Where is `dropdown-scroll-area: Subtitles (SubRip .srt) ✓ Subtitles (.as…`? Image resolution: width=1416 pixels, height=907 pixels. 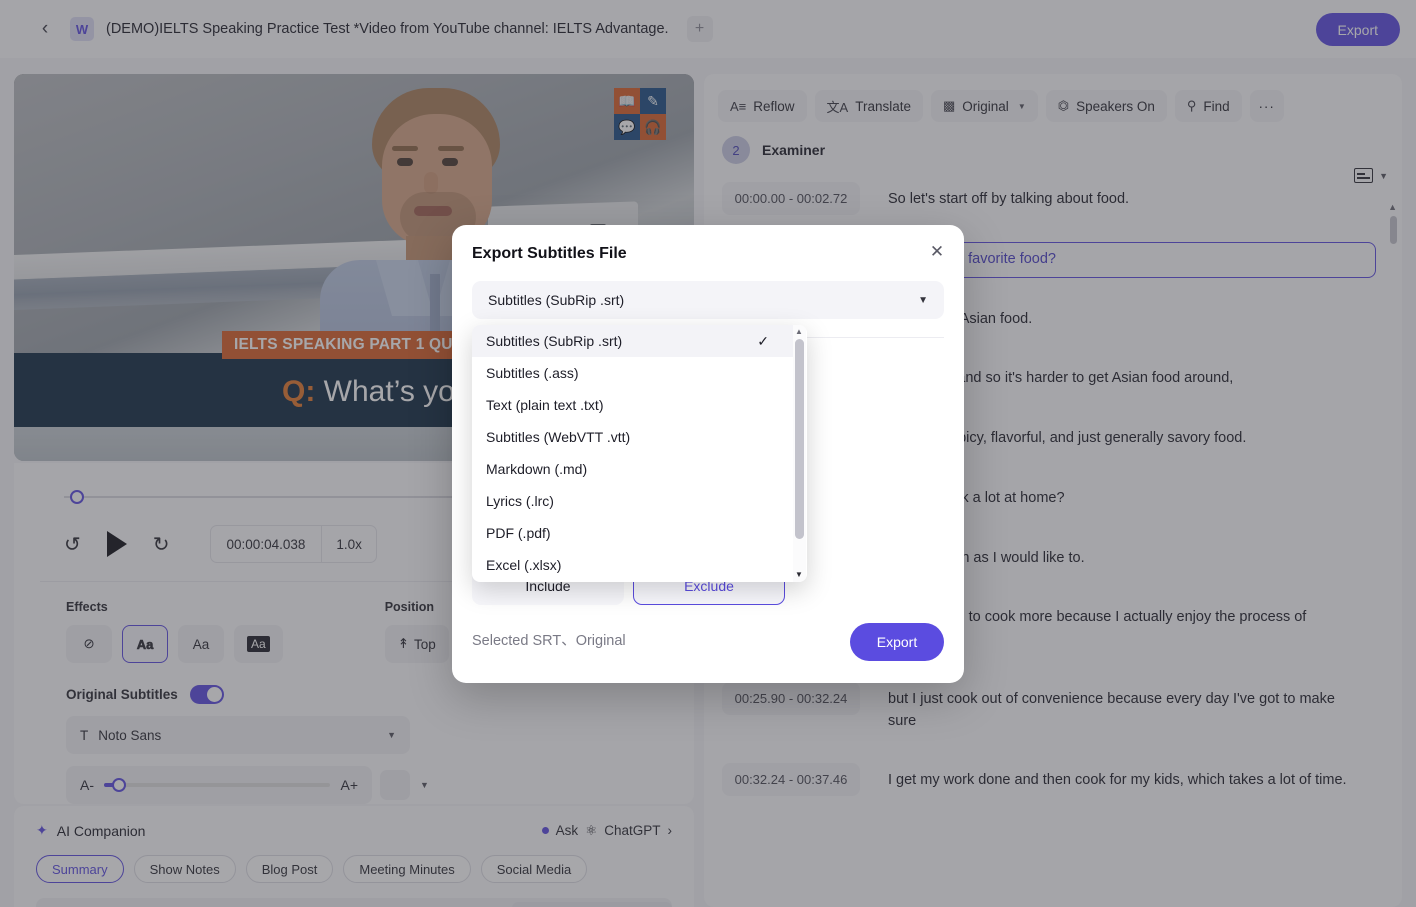 dropdown-scroll-area: Subtitles (SubRip .srt) ✓ Subtitles (.as… is located at coordinates (632, 453).